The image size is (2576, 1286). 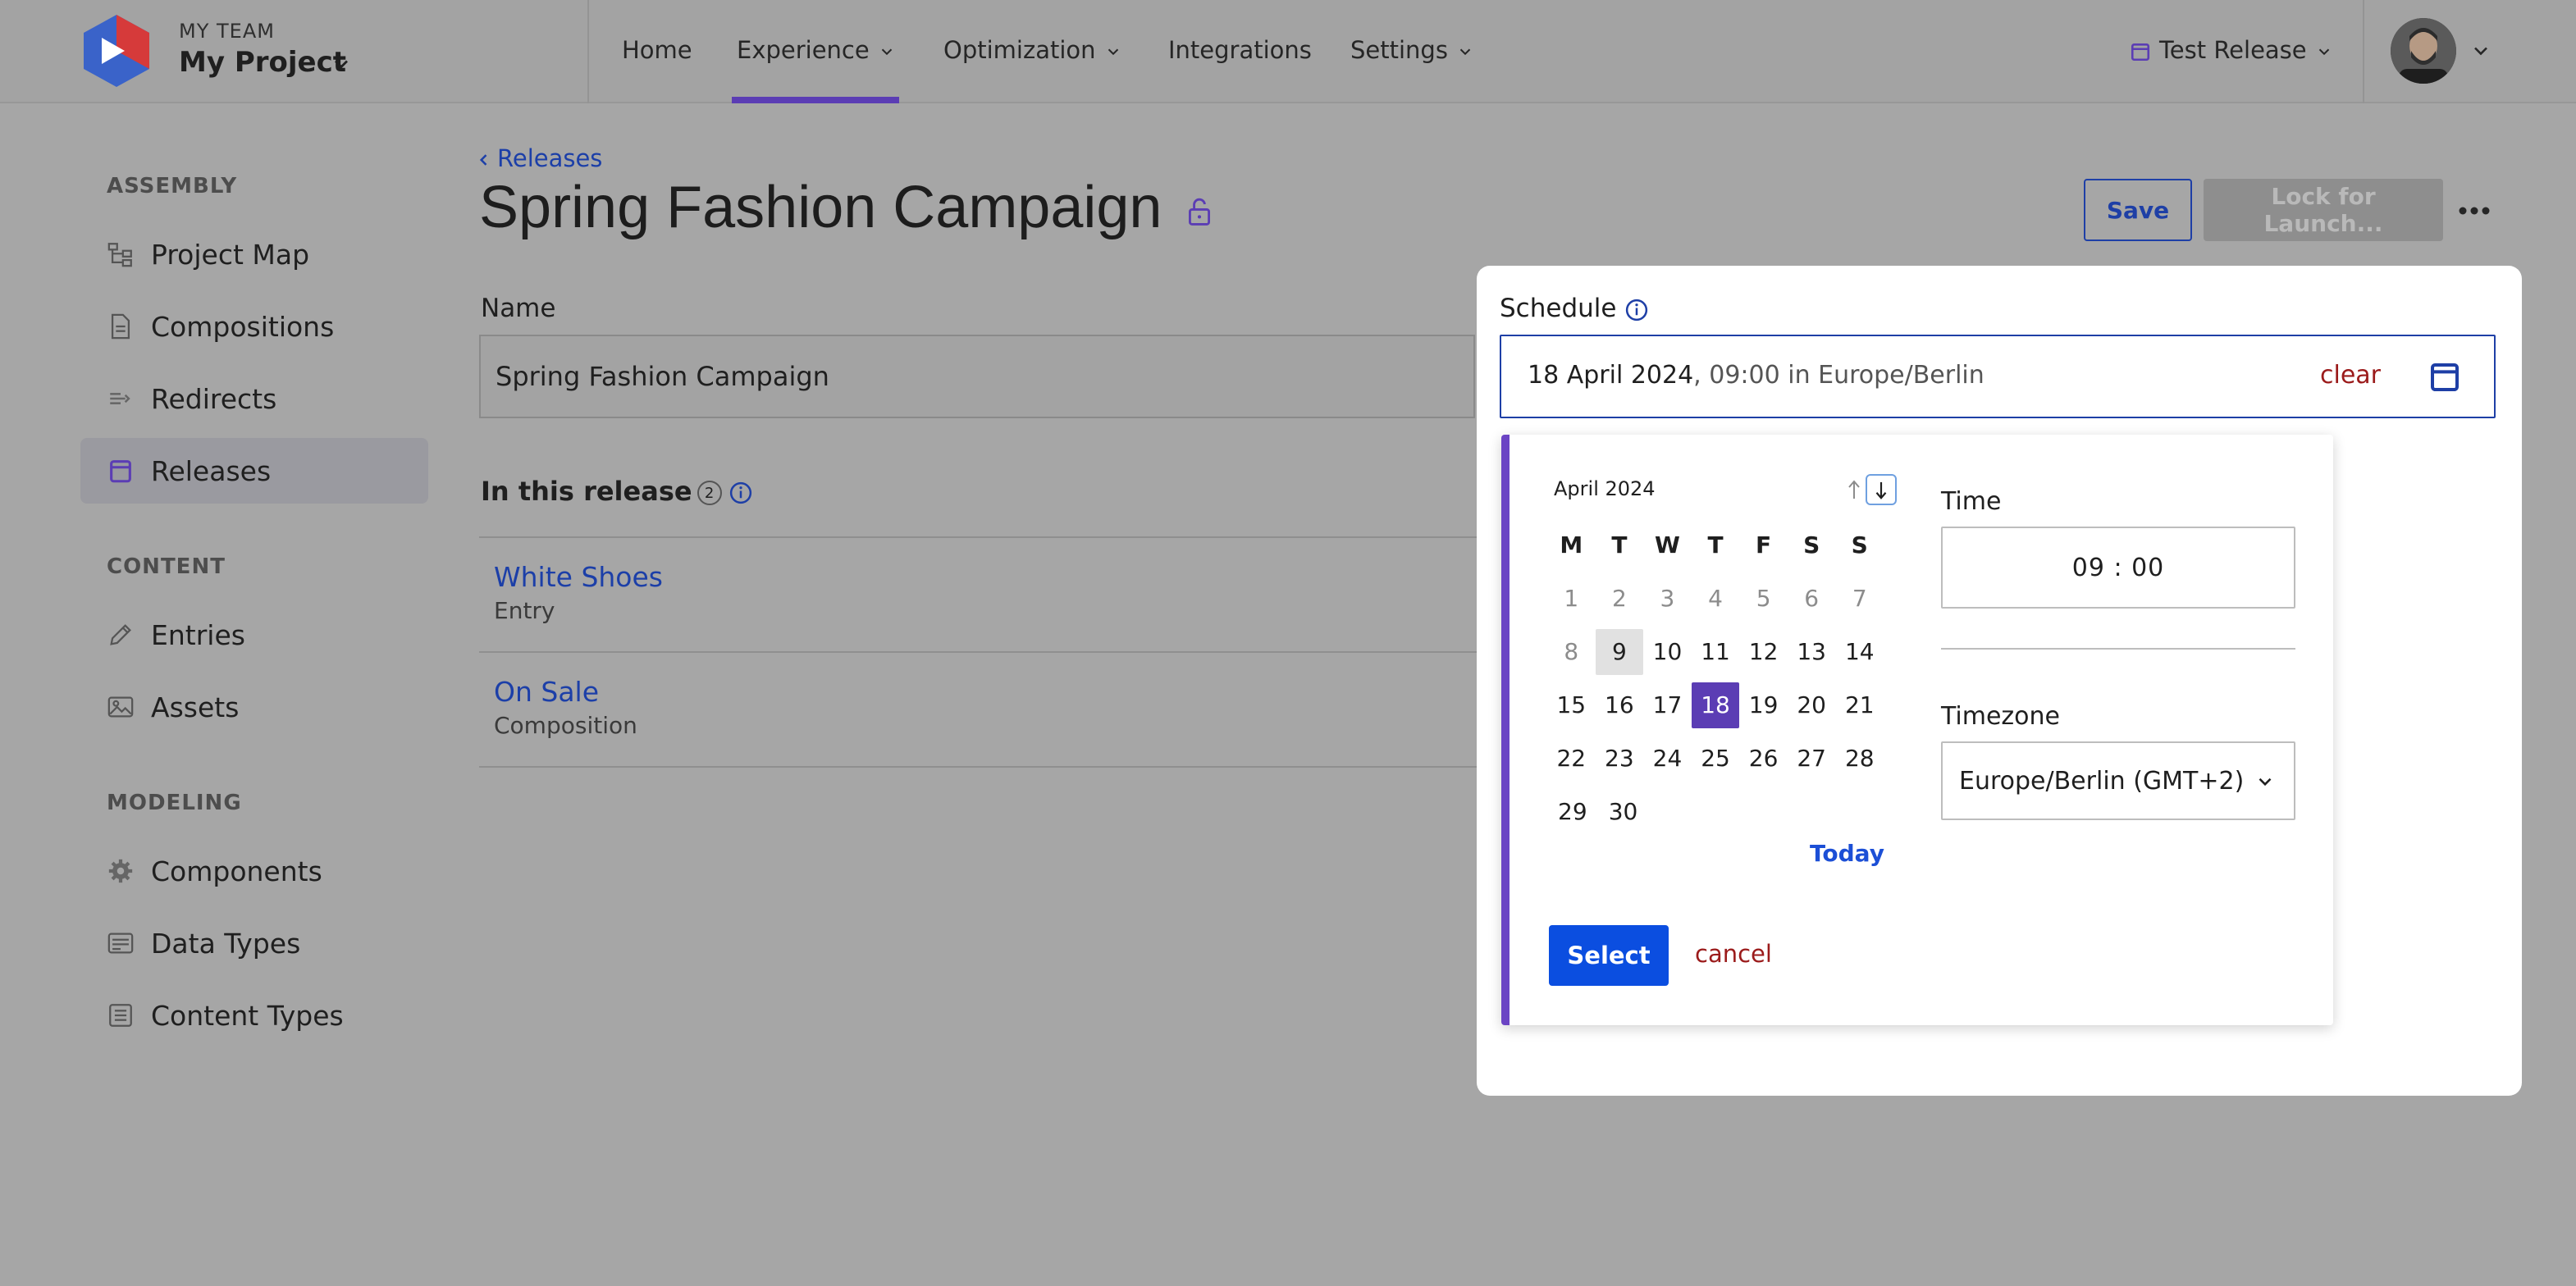 What do you see at coordinates (817, 50) in the screenshot?
I see `nav-experience: Experience` at bounding box center [817, 50].